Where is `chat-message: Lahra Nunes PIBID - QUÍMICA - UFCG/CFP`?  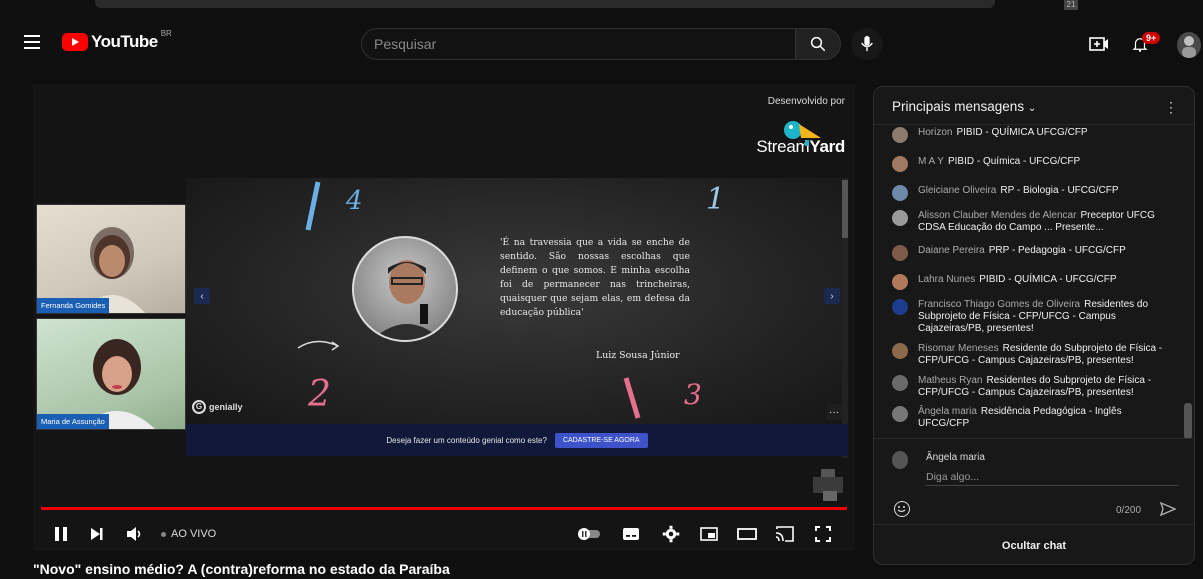 chat-message: Lahra Nunes PIBID - QUÍMICA - UFCG/CFP is located at coordinates (1029, 282).